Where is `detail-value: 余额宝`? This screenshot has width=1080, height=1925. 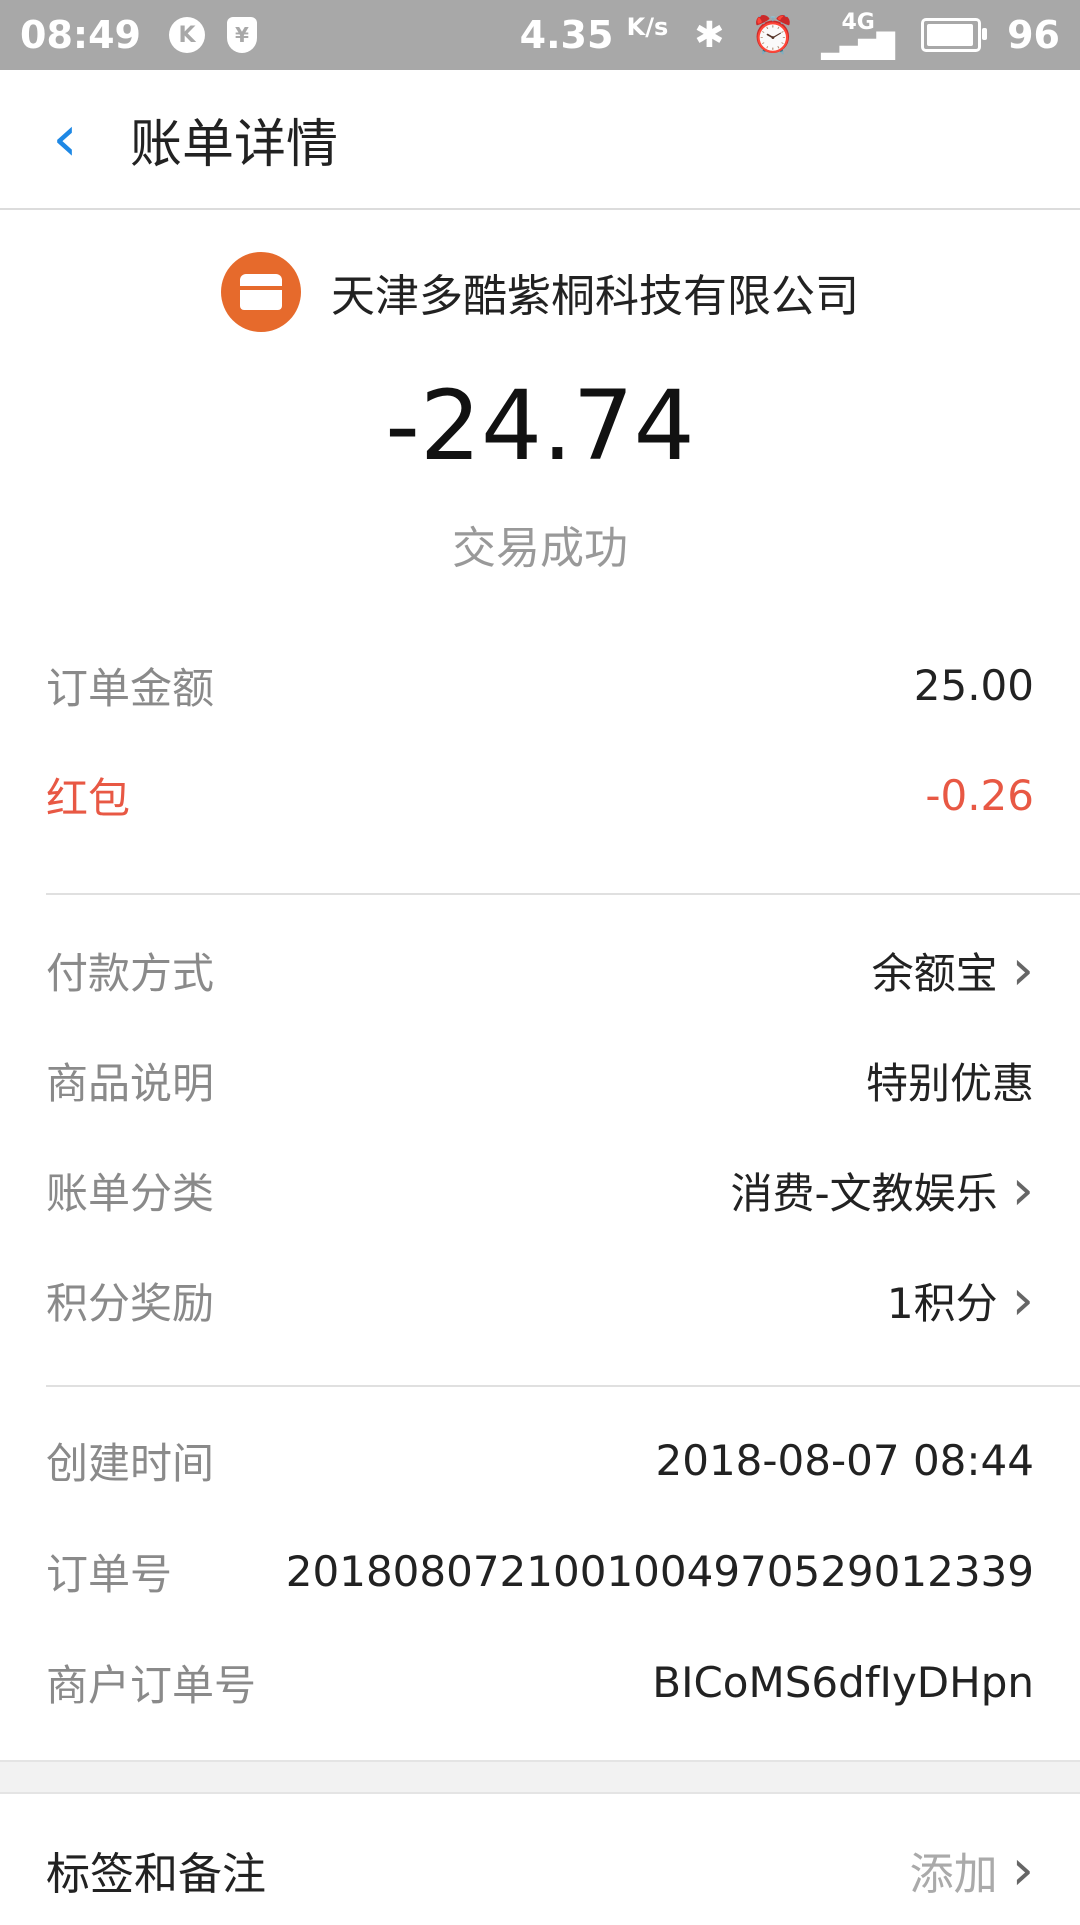
detail-value: 余额宝 is located at coordinates (934, 973).